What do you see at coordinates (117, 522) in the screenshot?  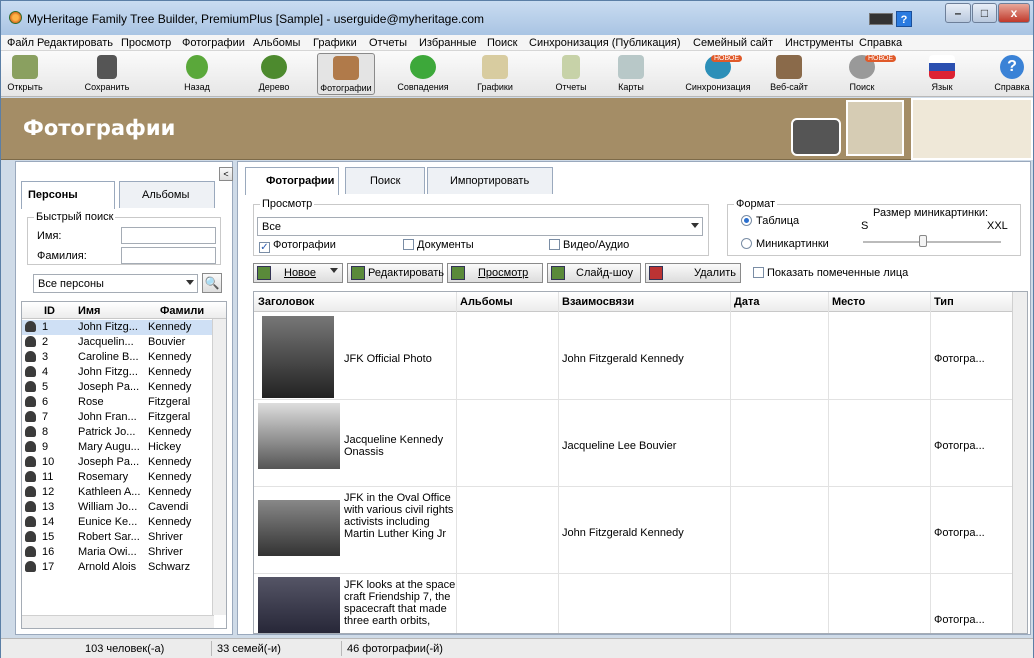 I see `table-row: 14 Eunice Ke... Kennedy` at bounding box center [117, 522].